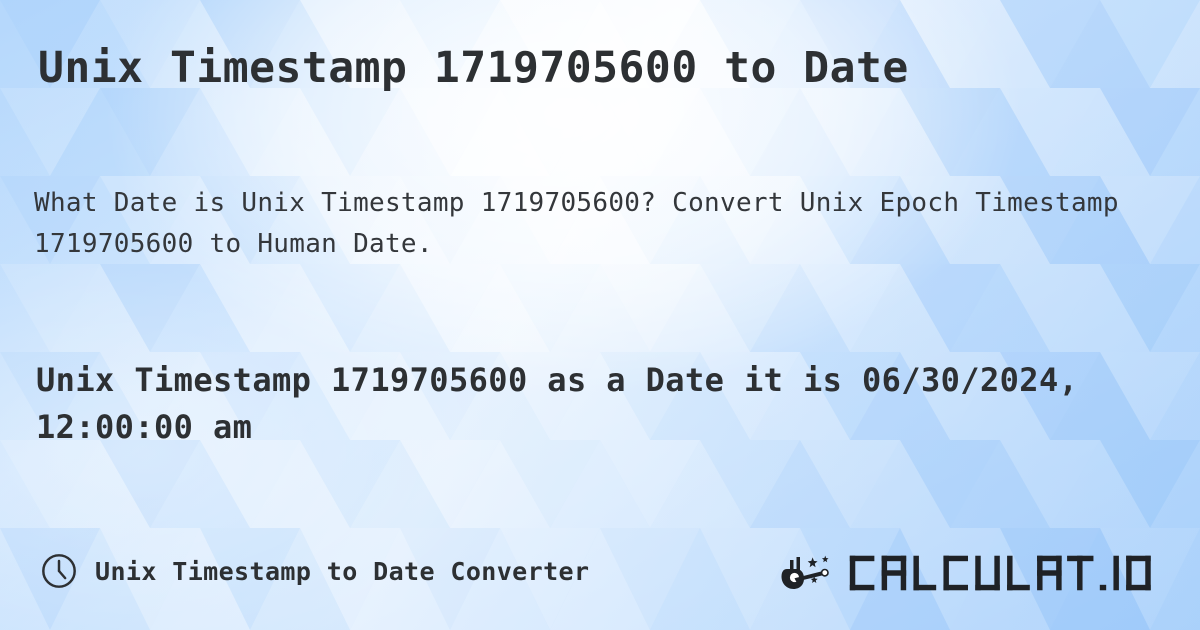  What do you see at coordinates (811, 573) in the screenshot?
I see `magic-wand-hand-icon` at bounding box center [811, 573].